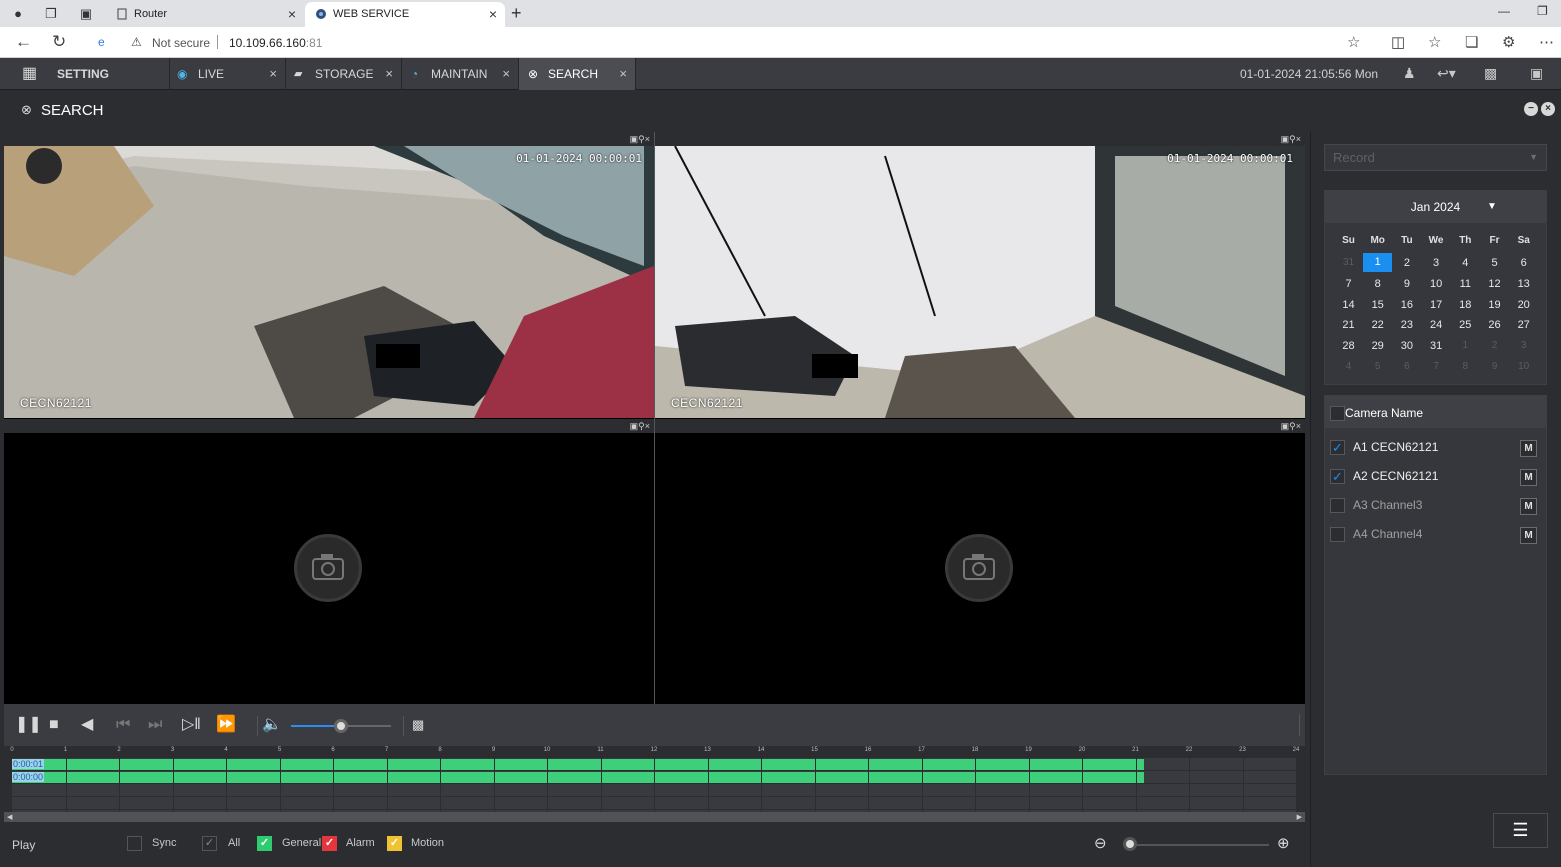  What do you see at coordinates (1377, 346) in the screenshot?
I see `calendar-day: 29` at bounding box center [1377, 346].